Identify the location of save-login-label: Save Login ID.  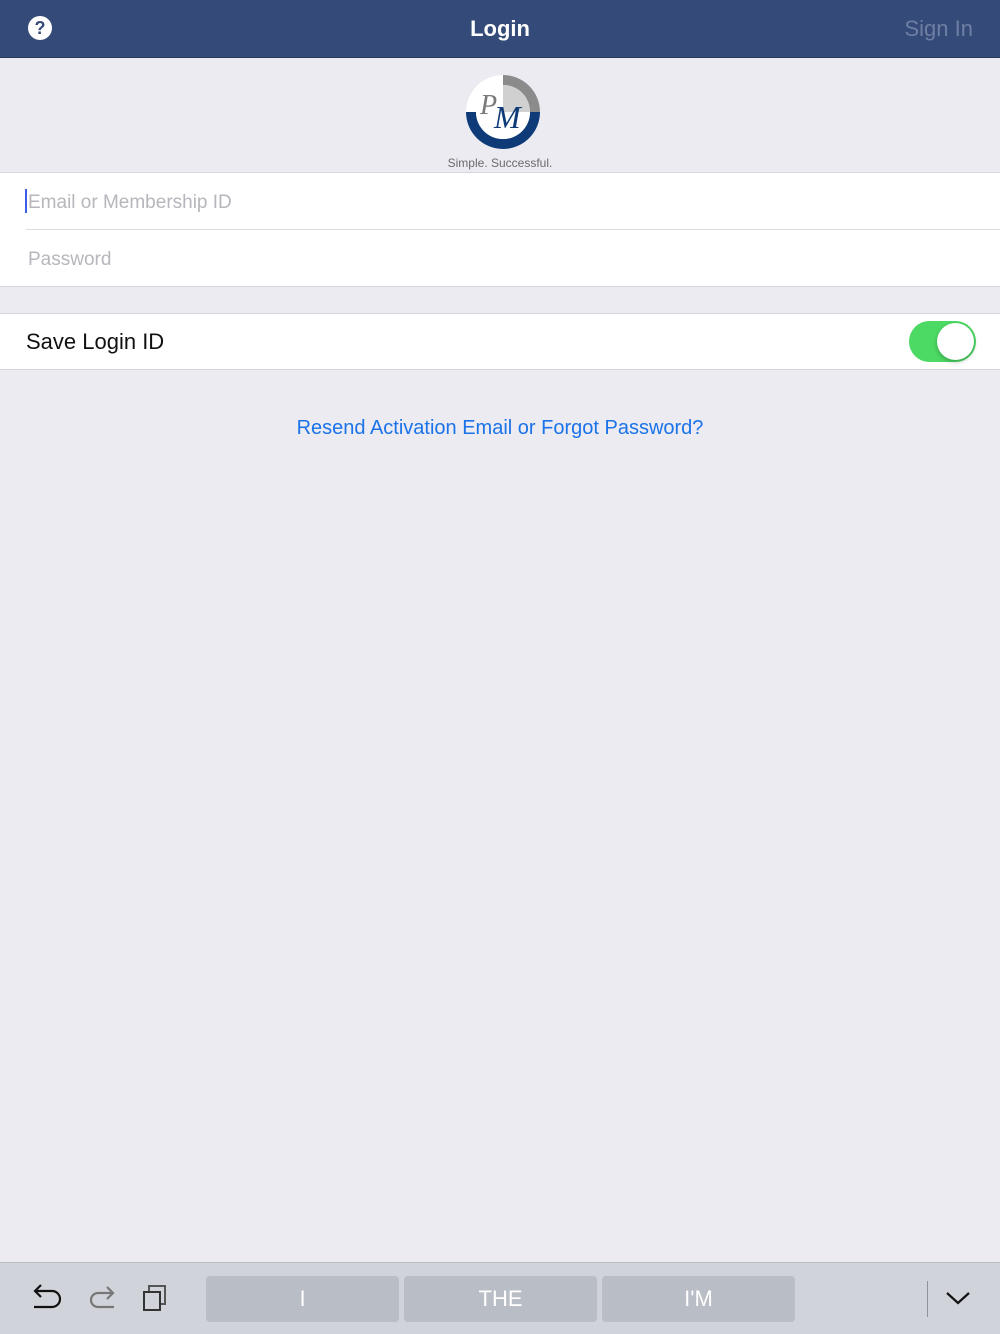
(95, 341).